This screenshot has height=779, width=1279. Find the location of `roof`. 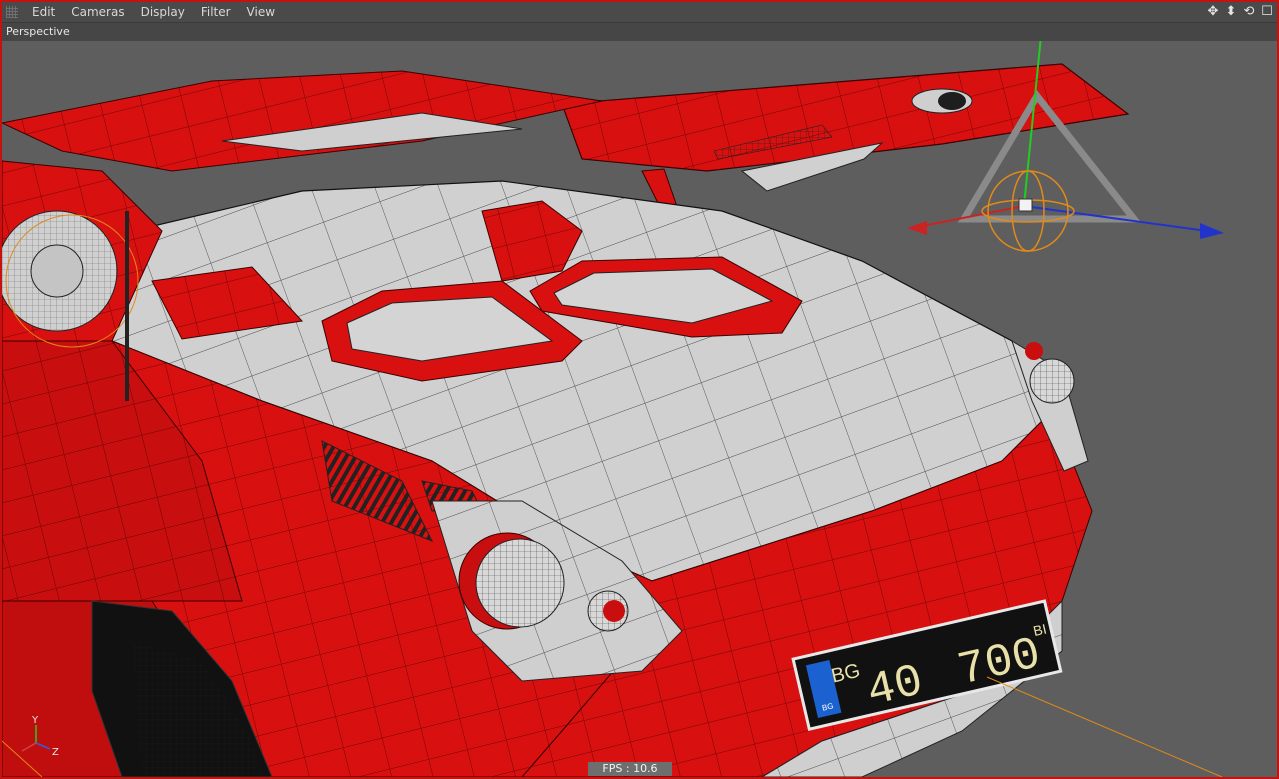

roof is located at coordinates (302, 121).